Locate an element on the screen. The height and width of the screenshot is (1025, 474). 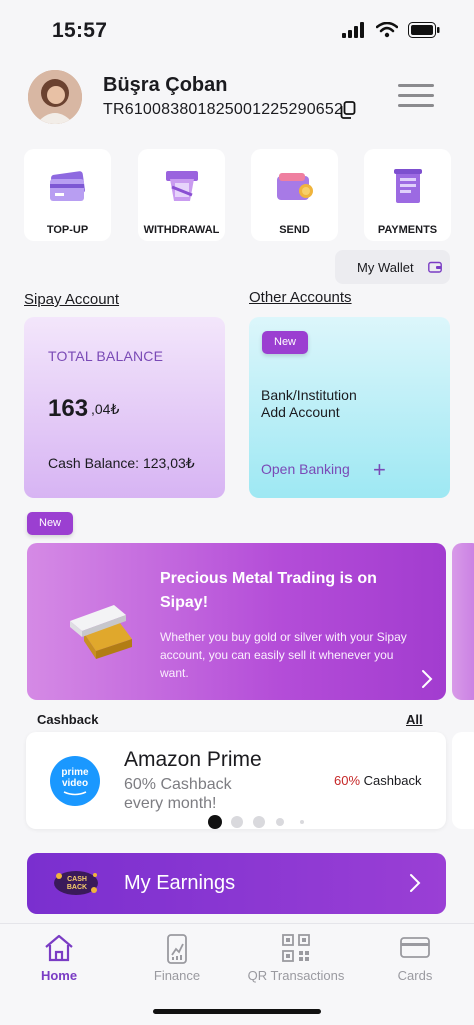
new-badge: New is located at coordinates (285, 342).